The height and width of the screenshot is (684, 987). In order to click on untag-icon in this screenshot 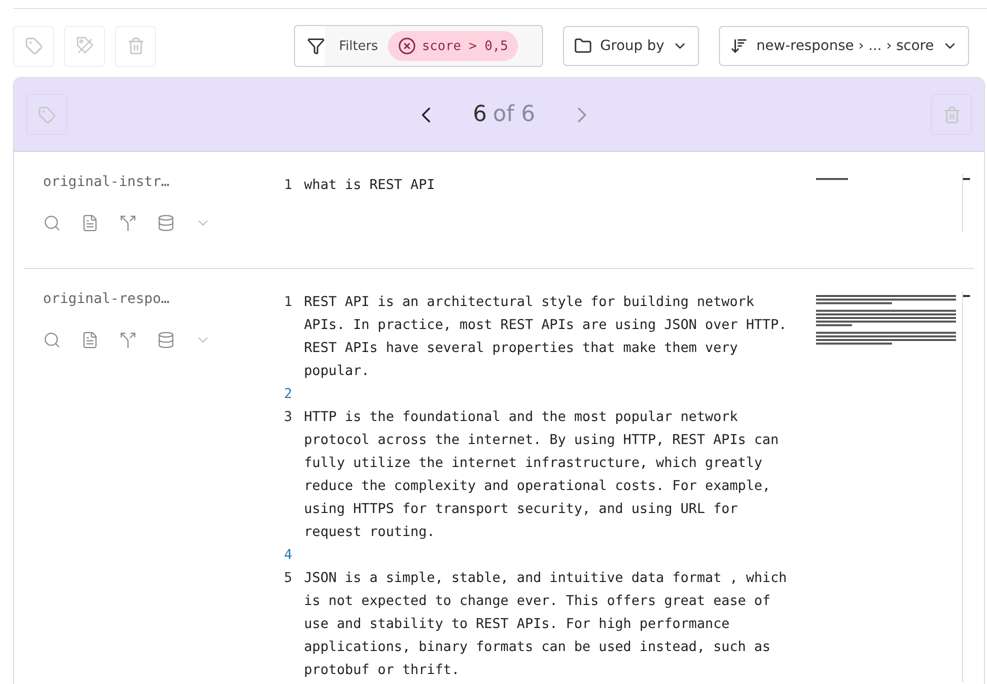, I will do `click(84, 46)`.